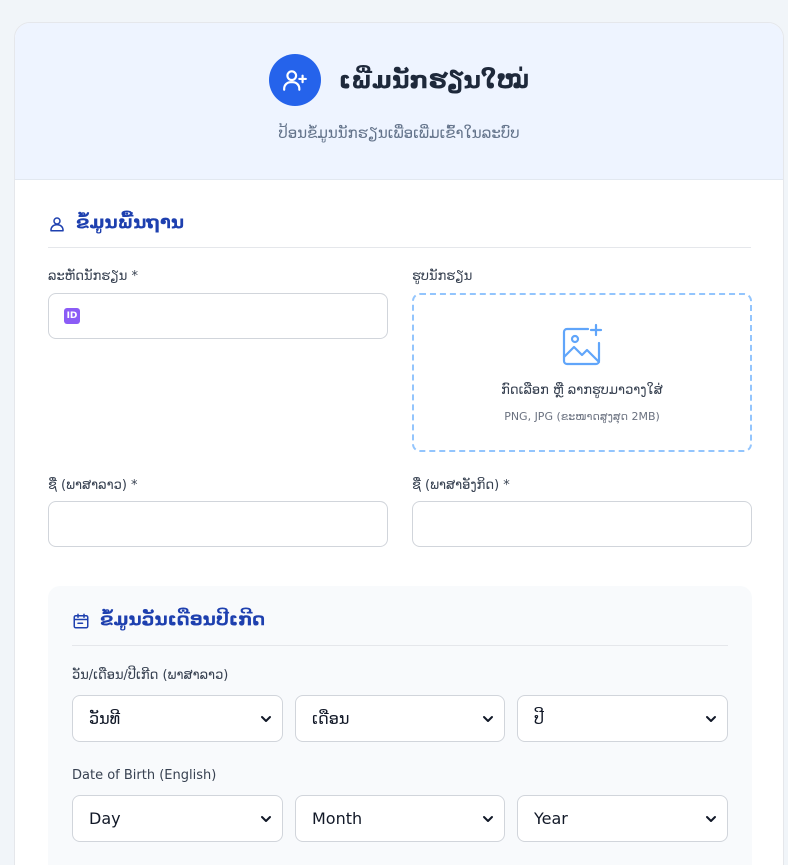 This screenshot has height=865, width=788. I want to click on page-subtitle: ປ້ອນຂໍ້ມູນນັກຮຽນເພື່ອເພີ່ມເຂົ້າໃນລະບົບ, so click(399, 133).